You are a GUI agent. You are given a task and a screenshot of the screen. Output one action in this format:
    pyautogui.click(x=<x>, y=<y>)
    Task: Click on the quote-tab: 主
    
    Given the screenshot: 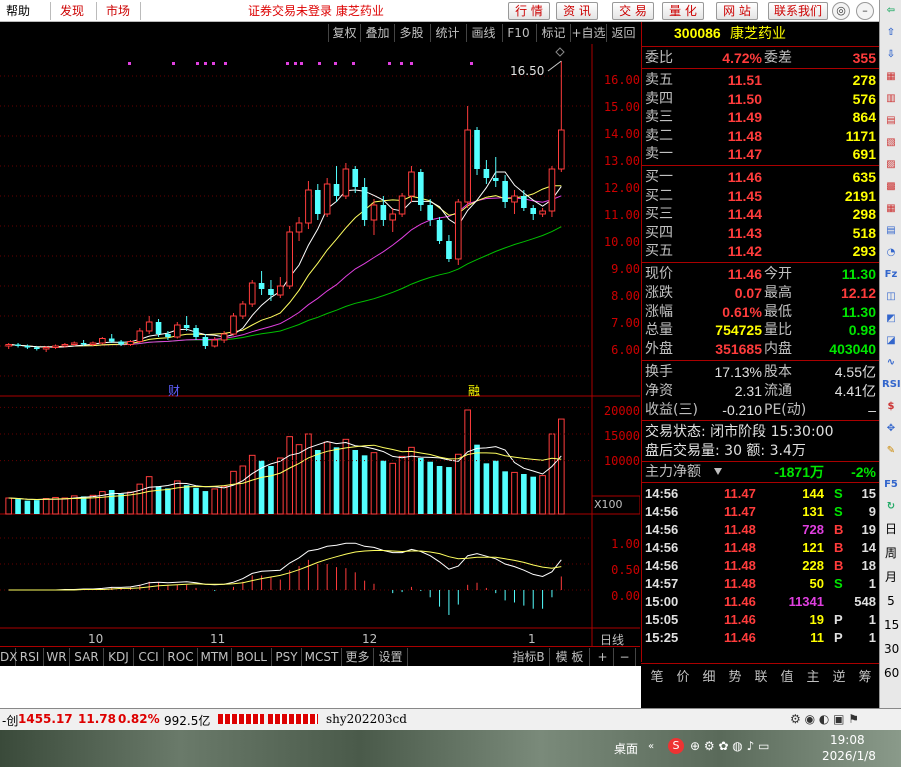 What is the action you would take?
    pyautogui.click(x=813, y=675)
    